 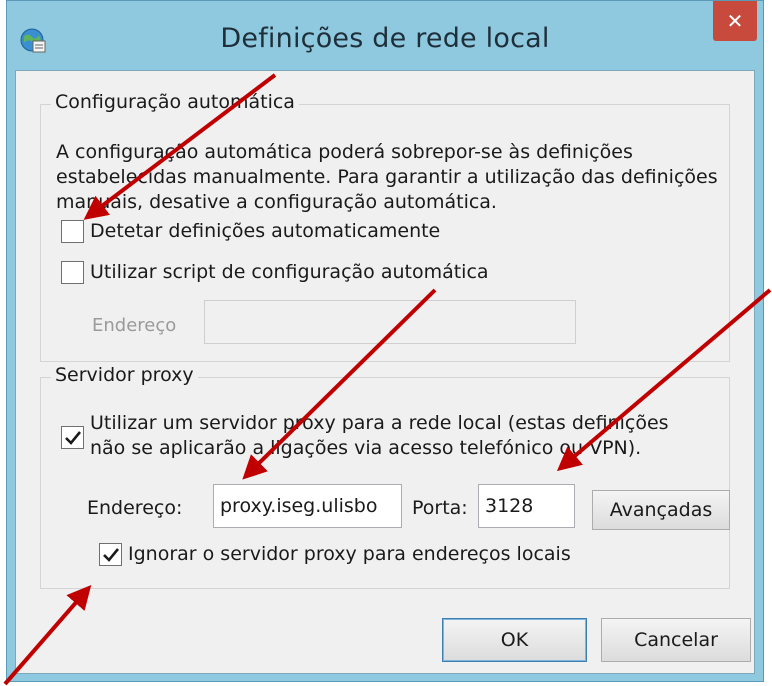 I want to click on title-bar: Definições de rede local ✕, so click(x=385, y=36).